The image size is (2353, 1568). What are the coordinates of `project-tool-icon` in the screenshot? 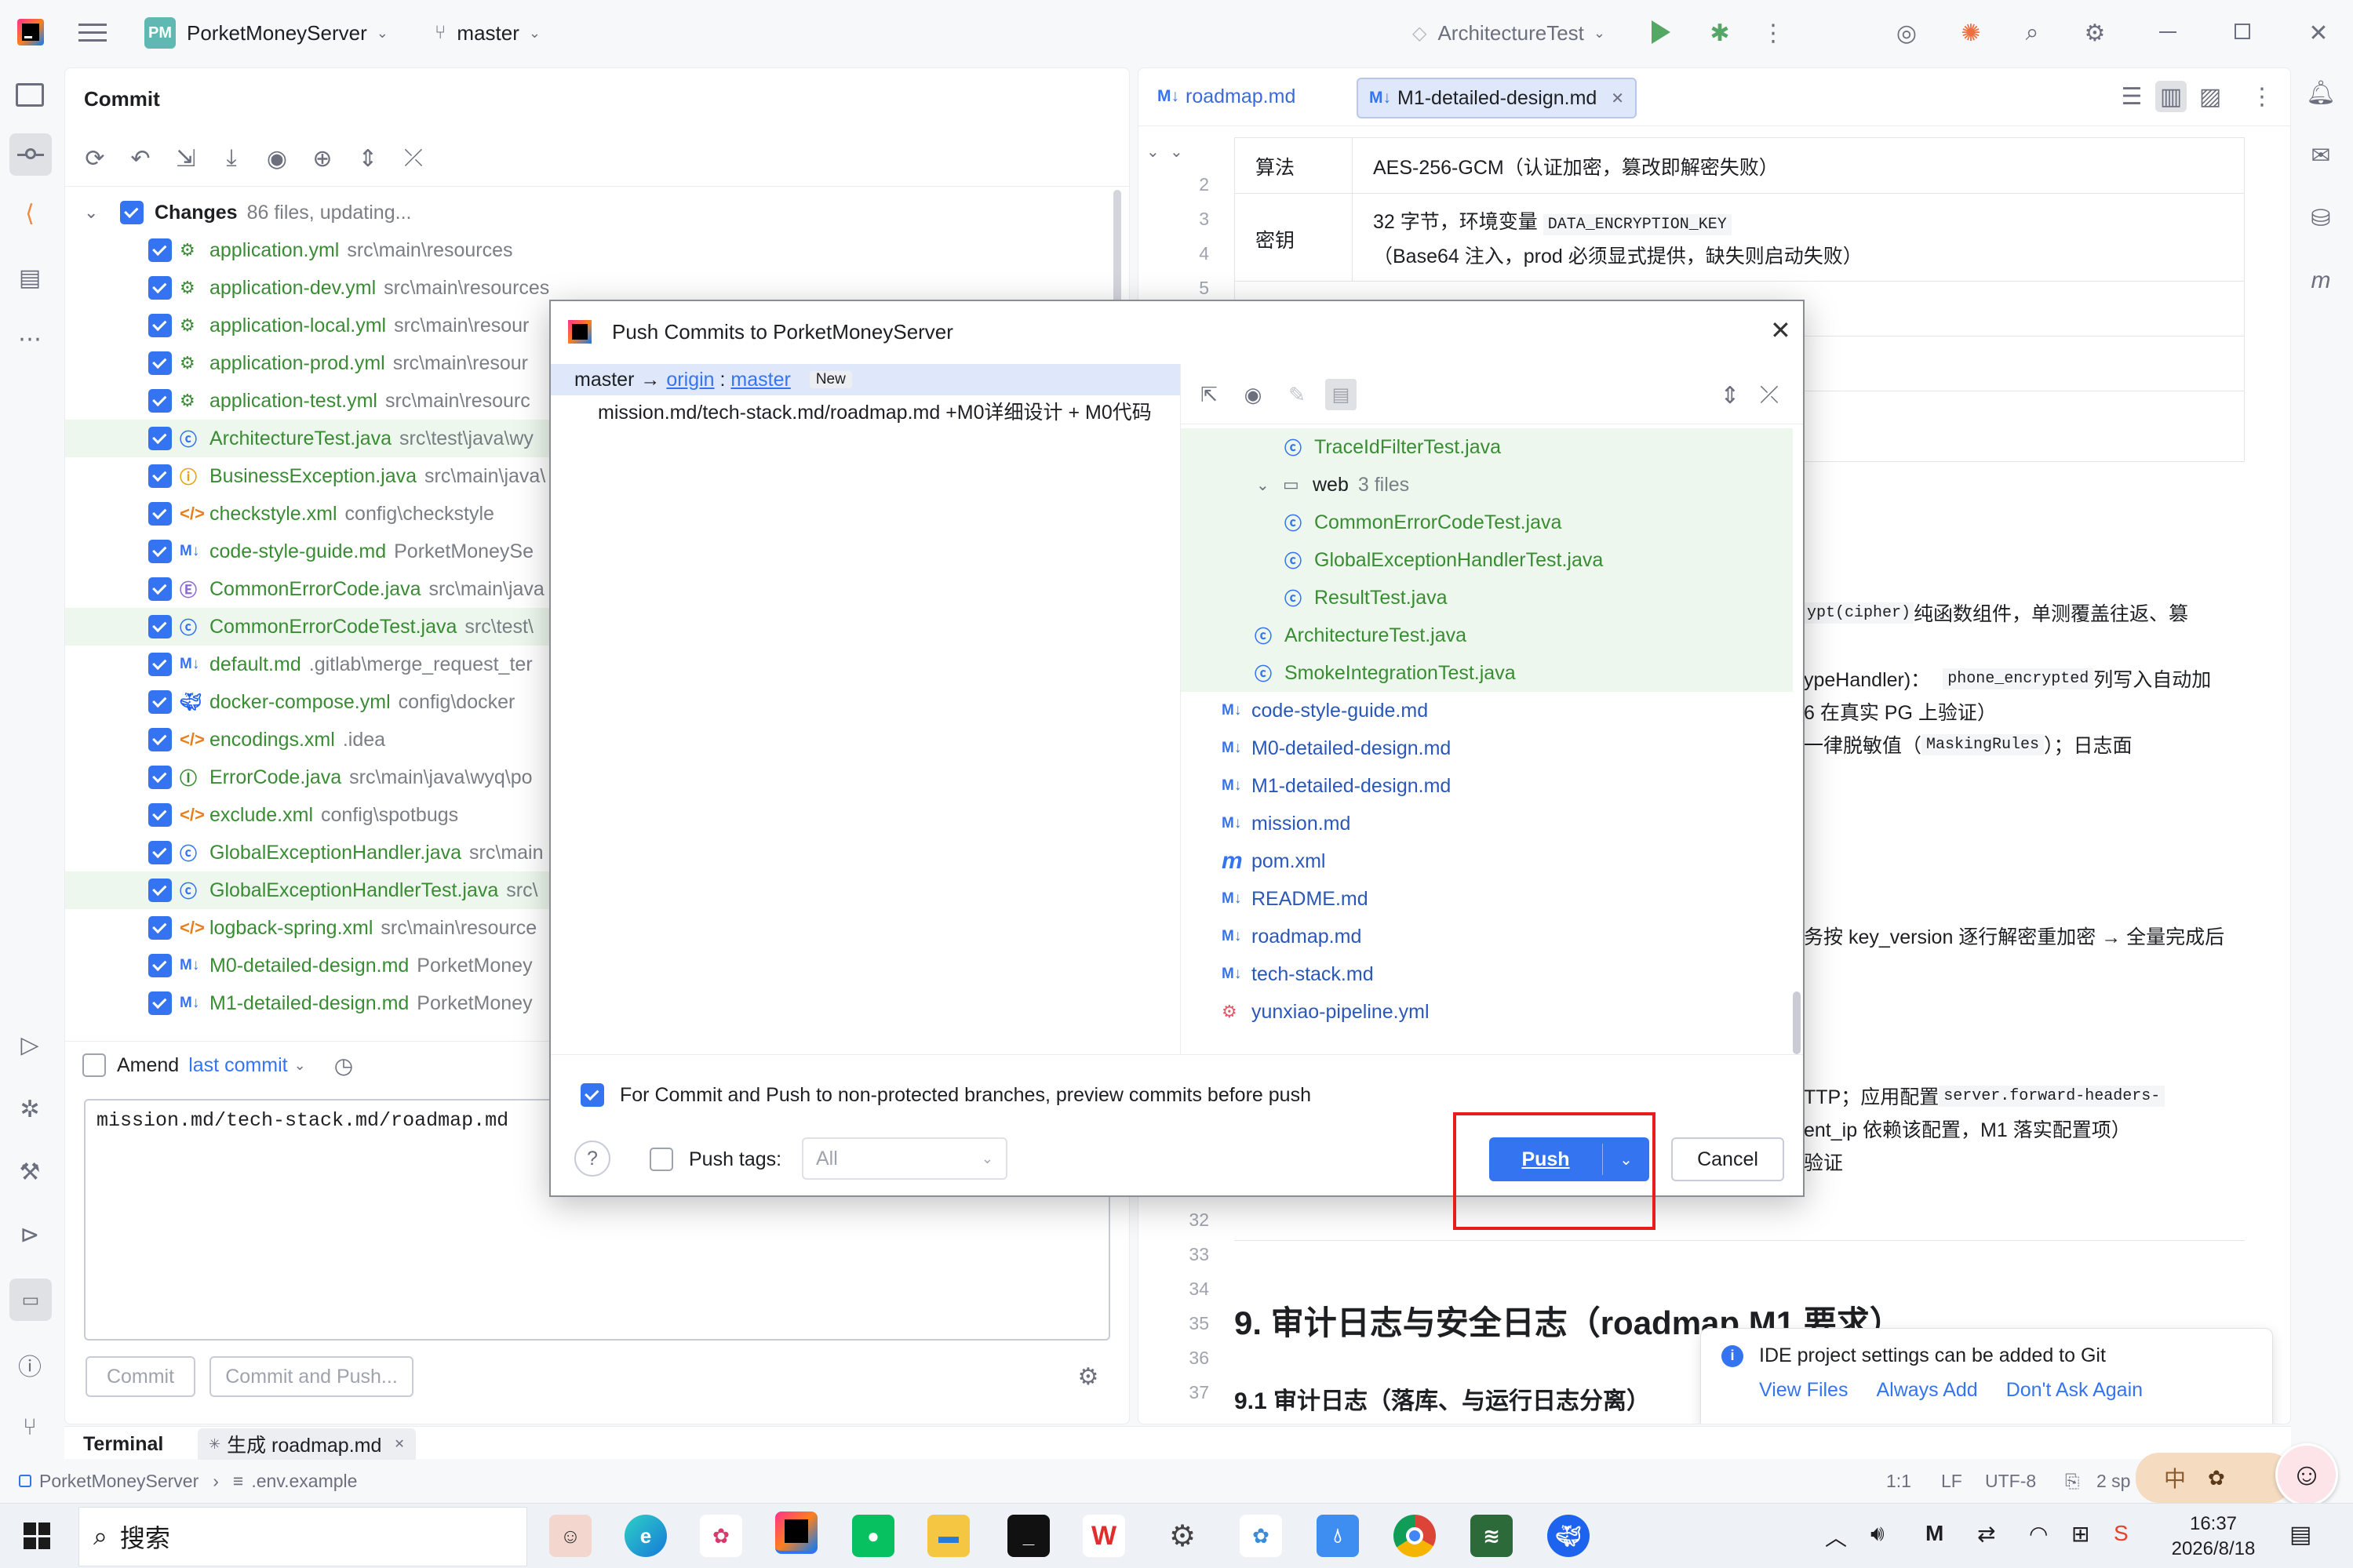 It's located at (30, 95).